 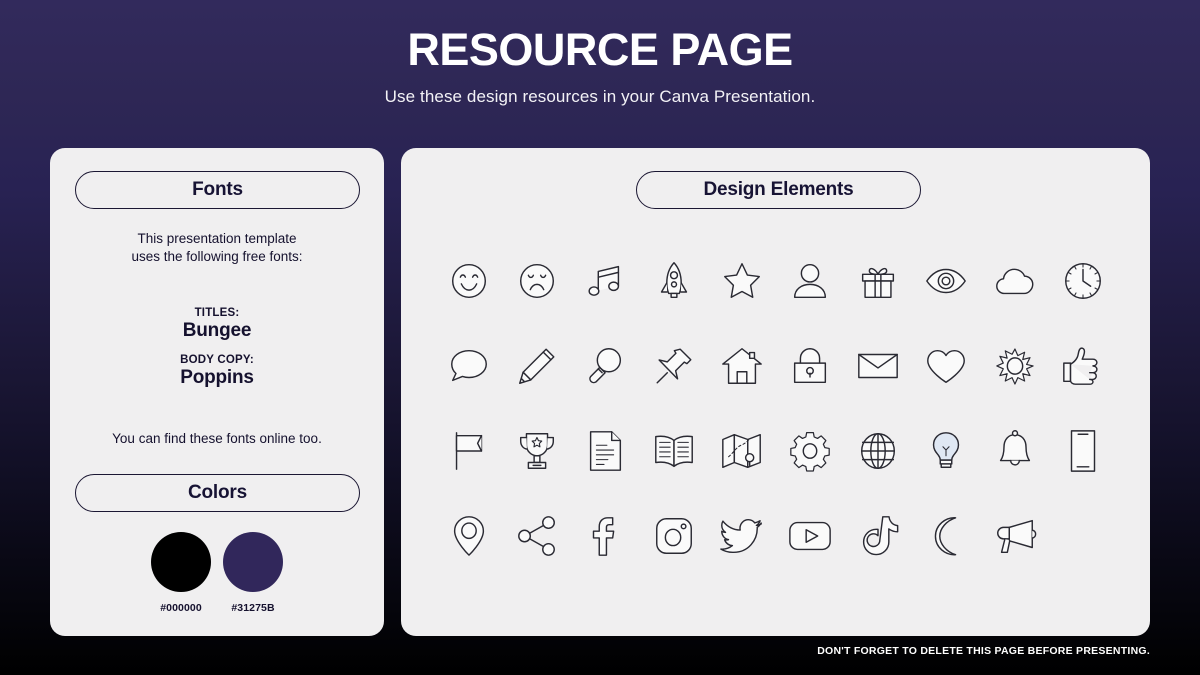 What do you see at coordinates (878, 366) in the screenshot?
I see `envelope-icon` at bounding box center [878, 366].